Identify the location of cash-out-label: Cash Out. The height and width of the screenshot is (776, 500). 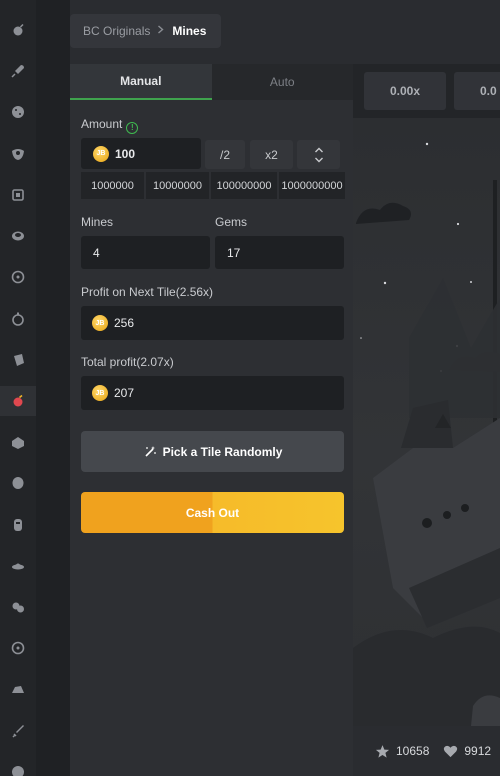
(212, 512).